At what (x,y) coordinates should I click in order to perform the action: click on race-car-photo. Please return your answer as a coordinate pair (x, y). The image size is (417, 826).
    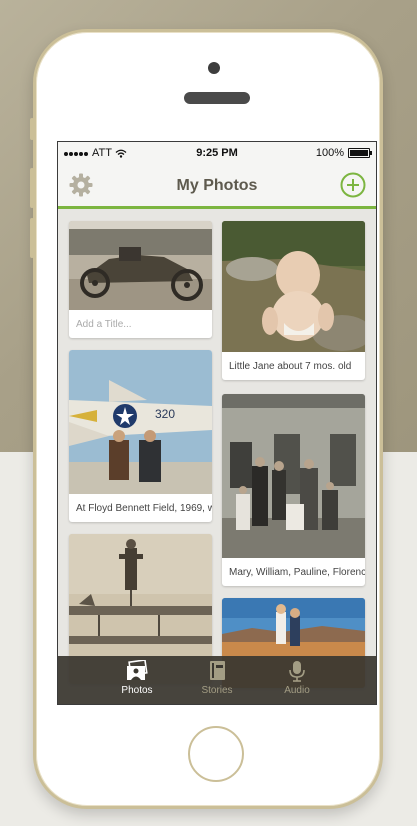
    Looking at the image, I should click on (140, 265).